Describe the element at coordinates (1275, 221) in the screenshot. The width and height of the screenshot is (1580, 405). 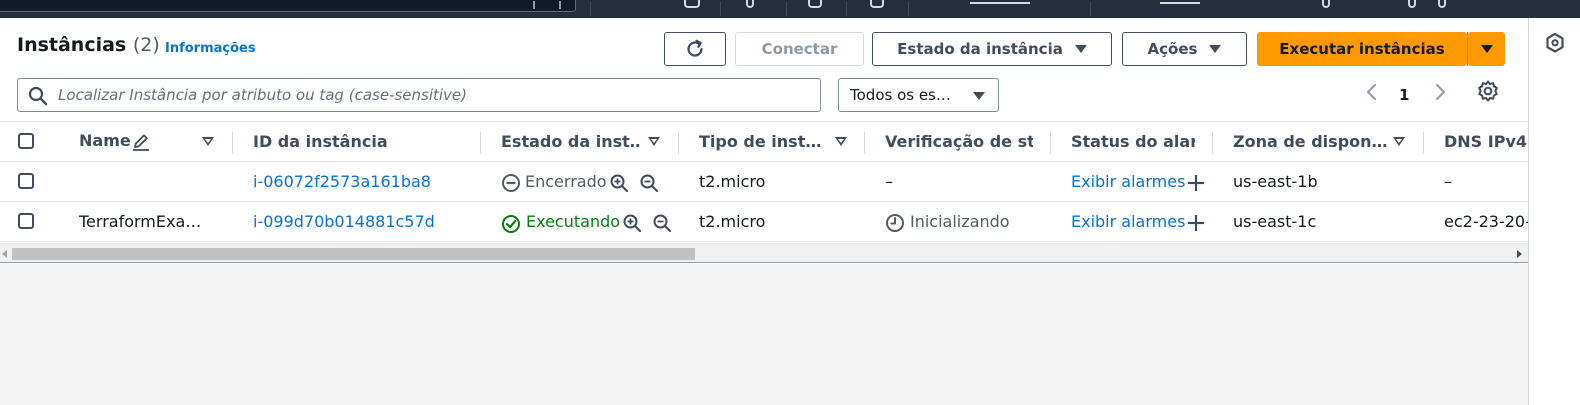
I see `availability-zone: us-east-1c` at that location.